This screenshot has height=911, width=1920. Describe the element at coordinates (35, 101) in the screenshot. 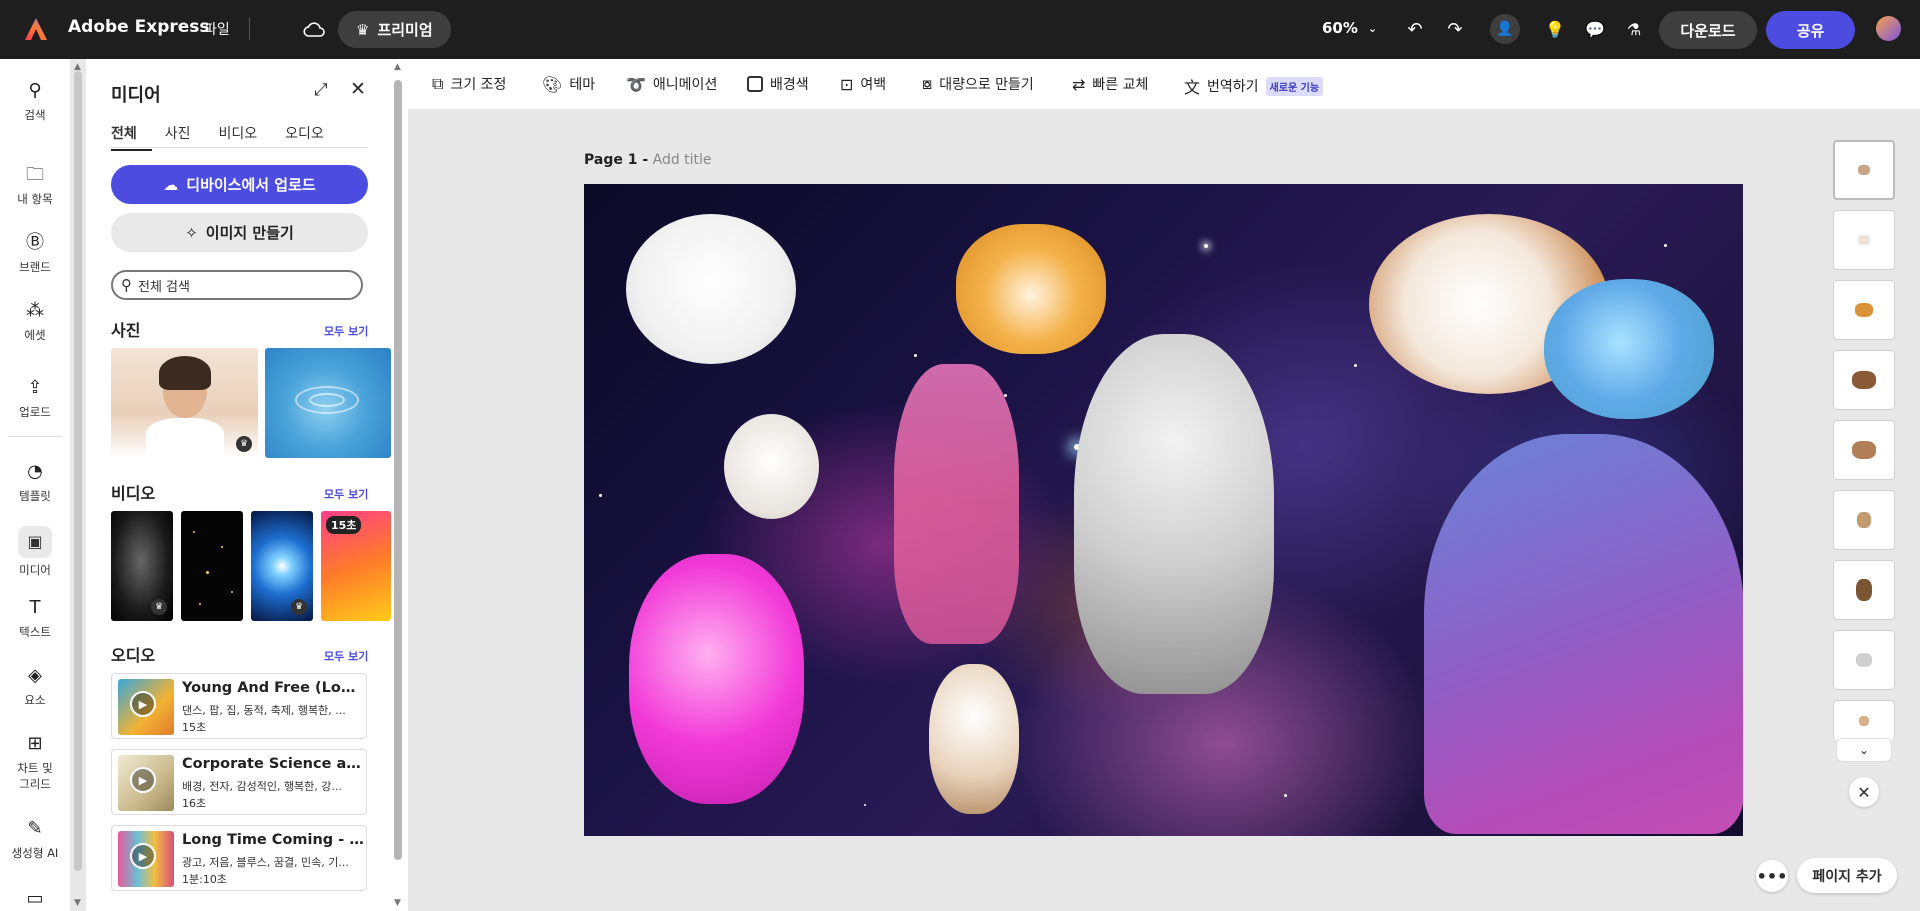

I see `rail-item-search: ⚲ 검색` at that location.